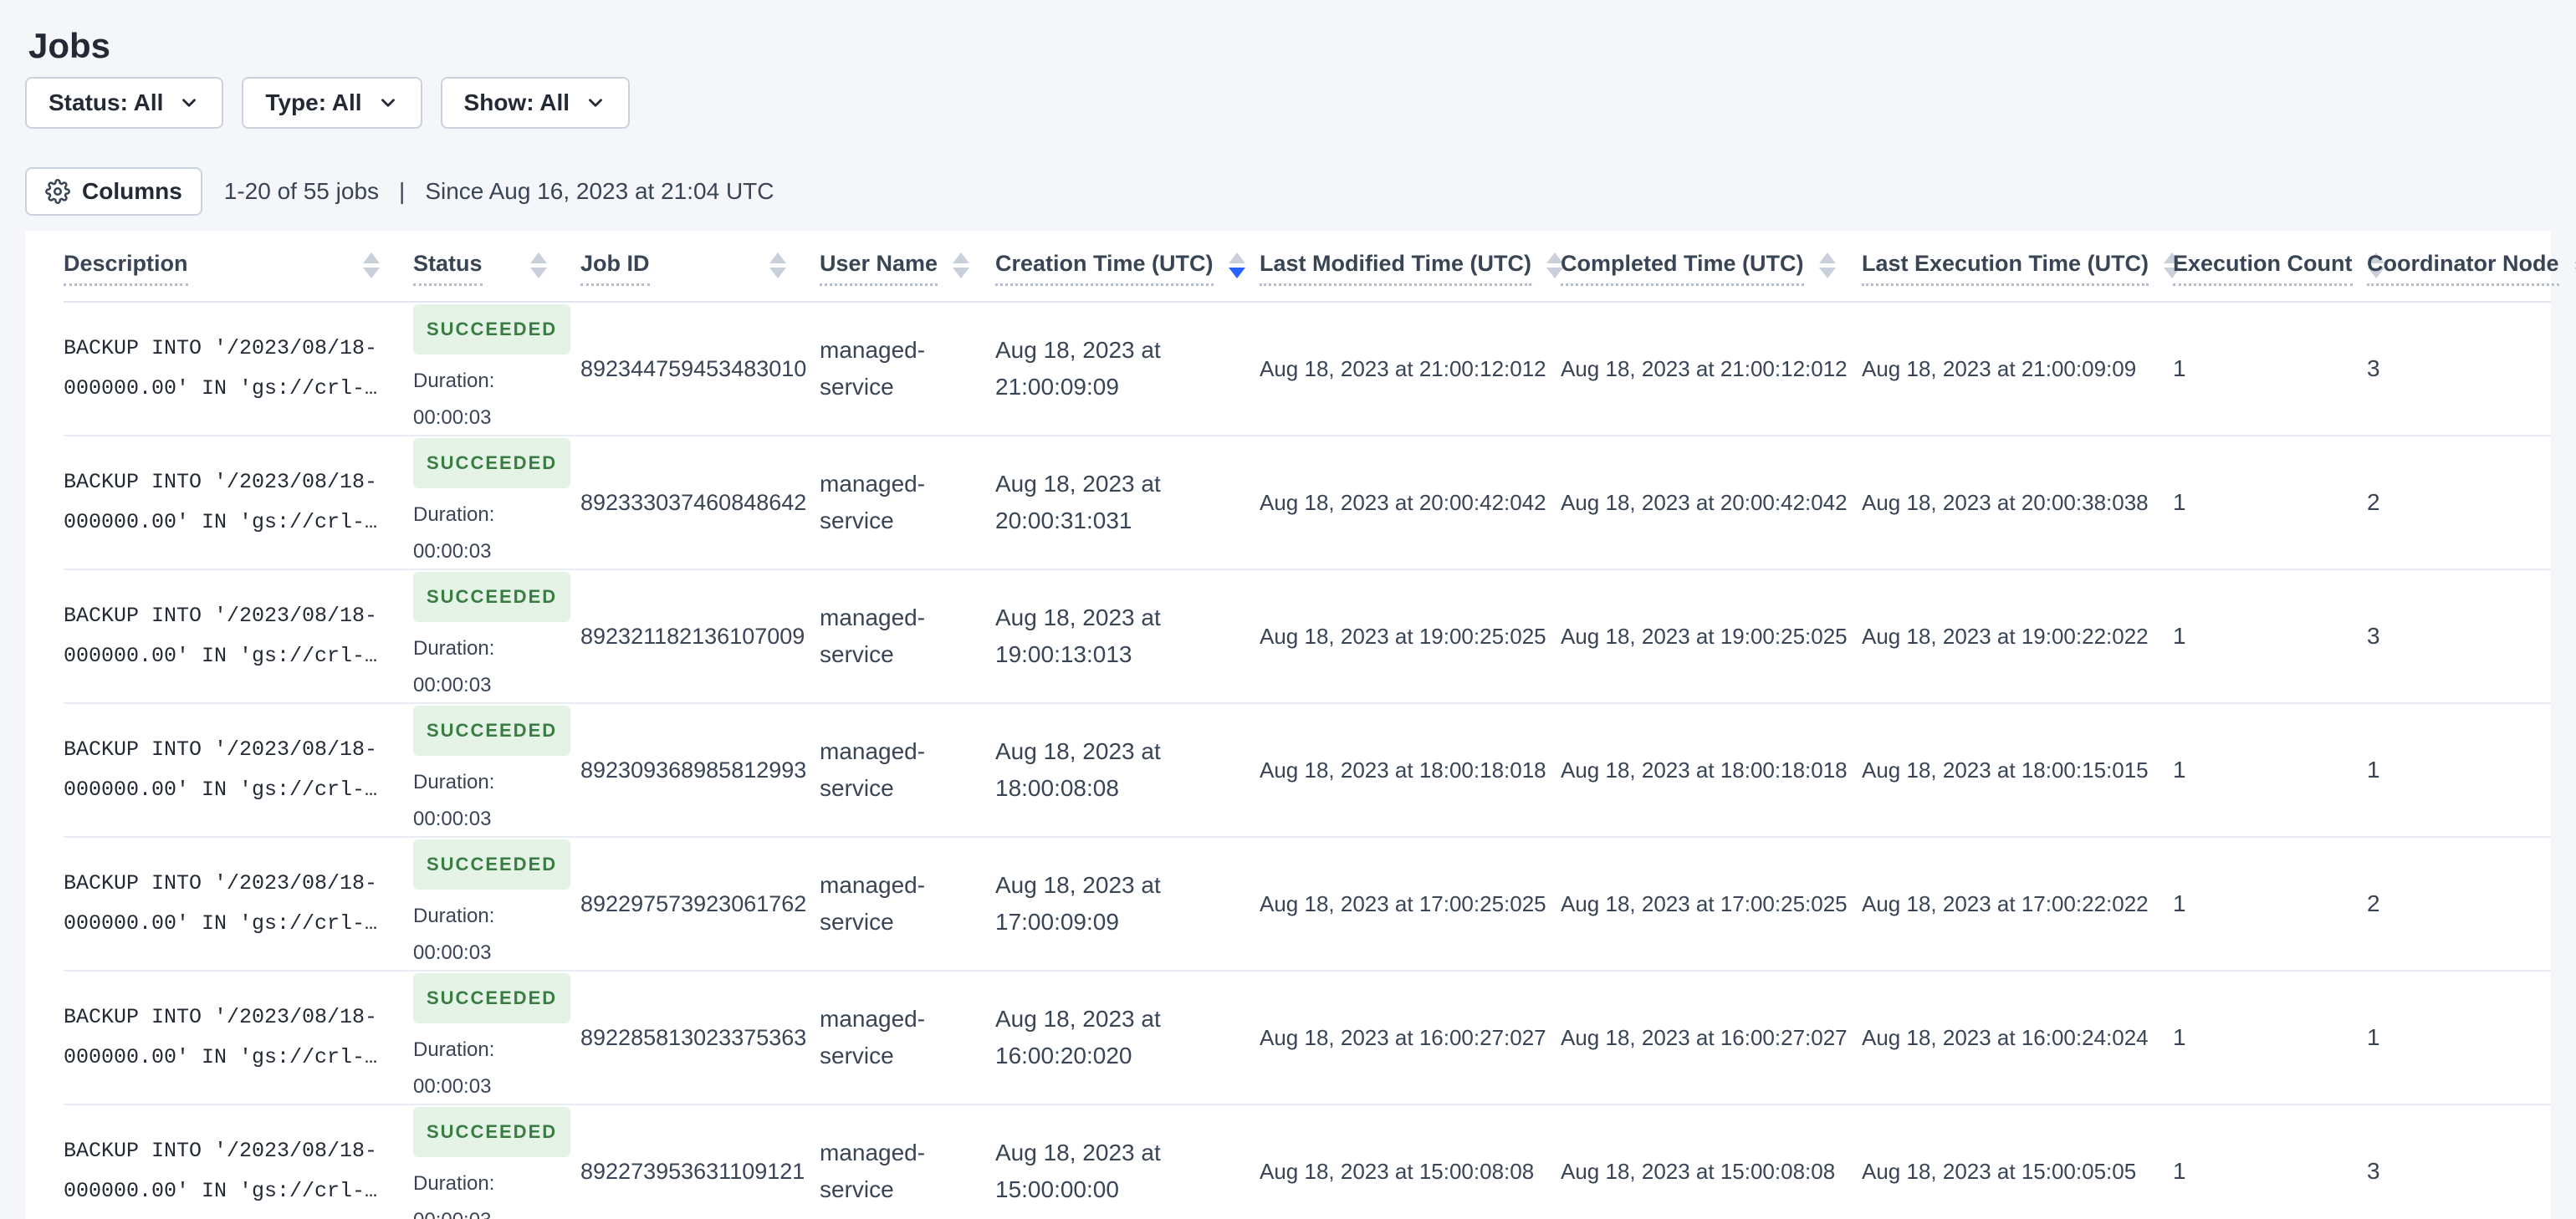  I want to click on columns-button: Columns, so click(113, 191).